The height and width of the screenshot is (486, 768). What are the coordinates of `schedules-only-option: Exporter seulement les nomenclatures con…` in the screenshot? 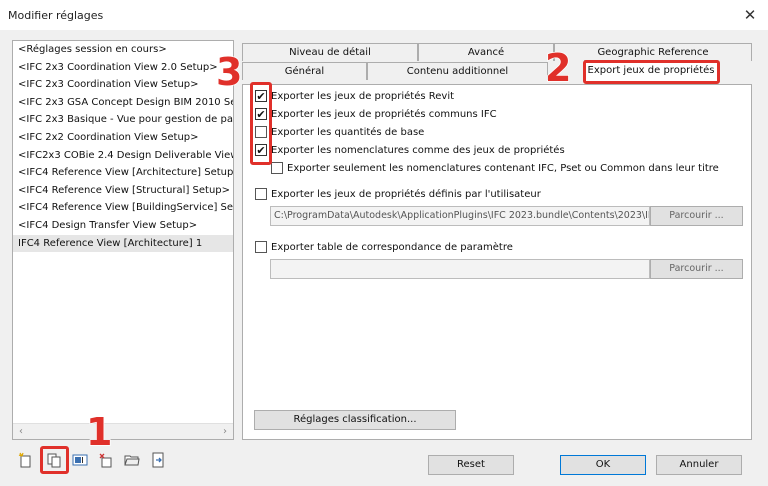 It's located at (495, 168).